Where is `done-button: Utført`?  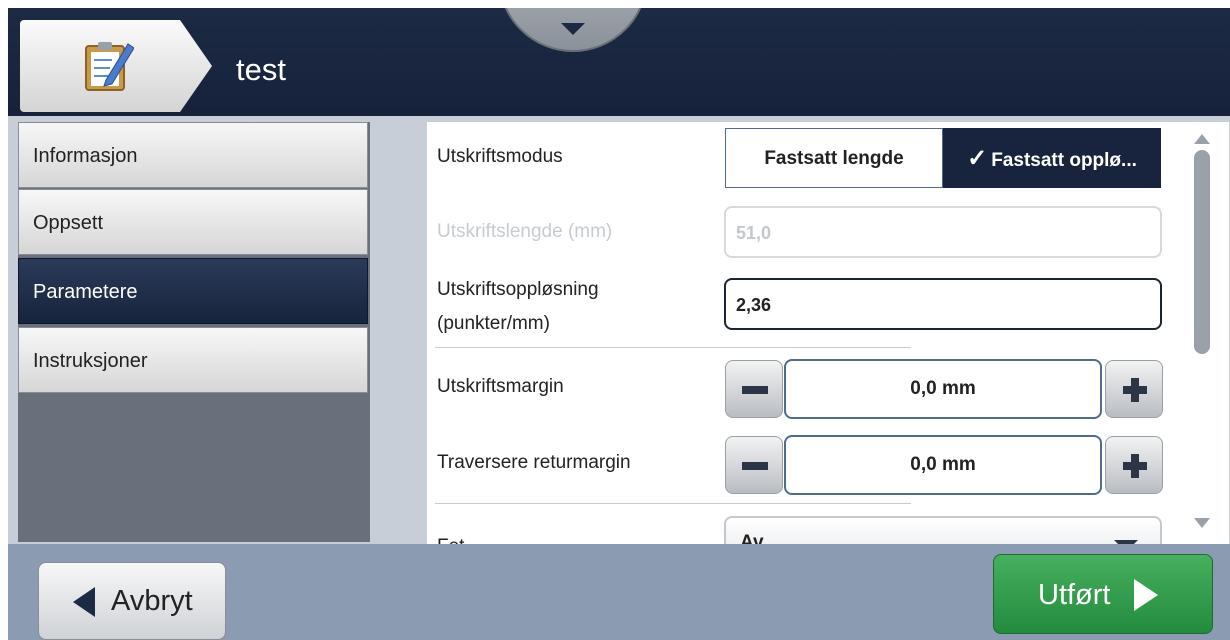 done-button: Utført is located at coordinates (1103, 594).